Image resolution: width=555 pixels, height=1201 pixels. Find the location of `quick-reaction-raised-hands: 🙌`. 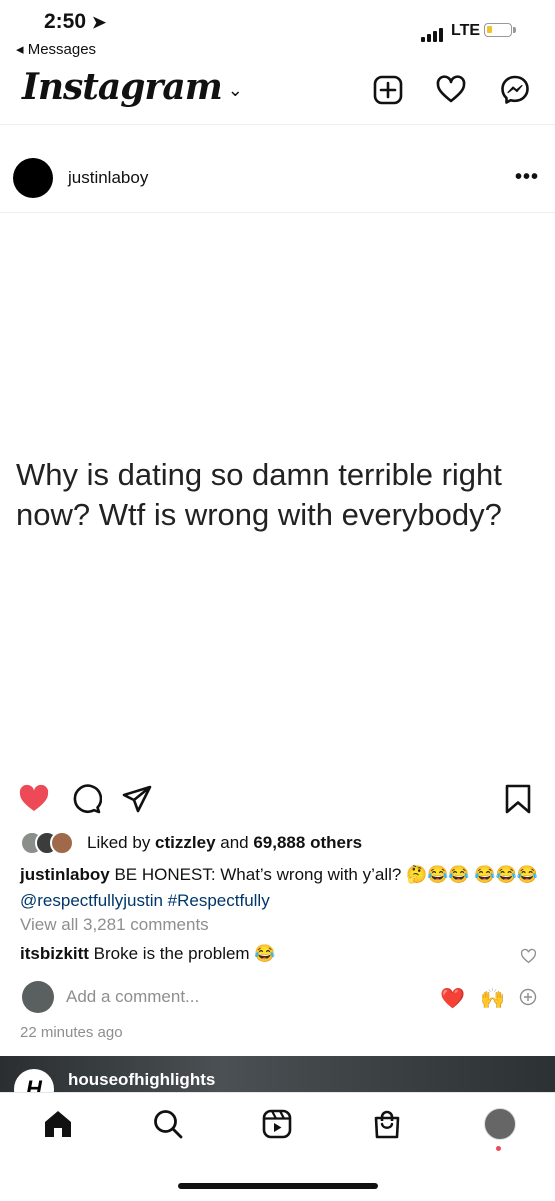

quick-reaction-raised-hands: 🙌 is located at coordinates (492, 998).